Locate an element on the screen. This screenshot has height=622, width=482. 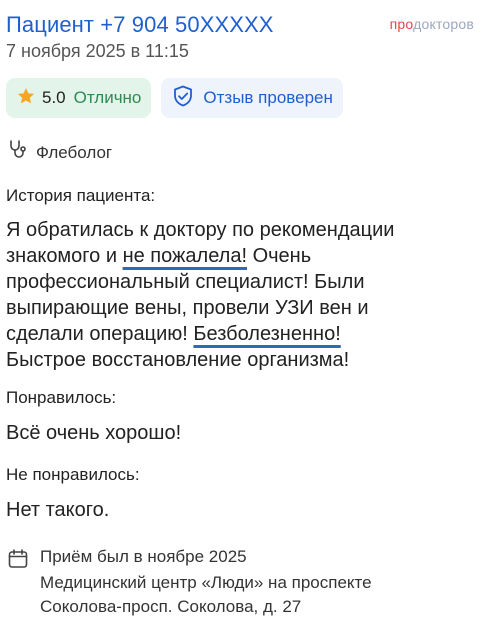
brand-logo-rest: докторов is located at coordinates (443, 24).